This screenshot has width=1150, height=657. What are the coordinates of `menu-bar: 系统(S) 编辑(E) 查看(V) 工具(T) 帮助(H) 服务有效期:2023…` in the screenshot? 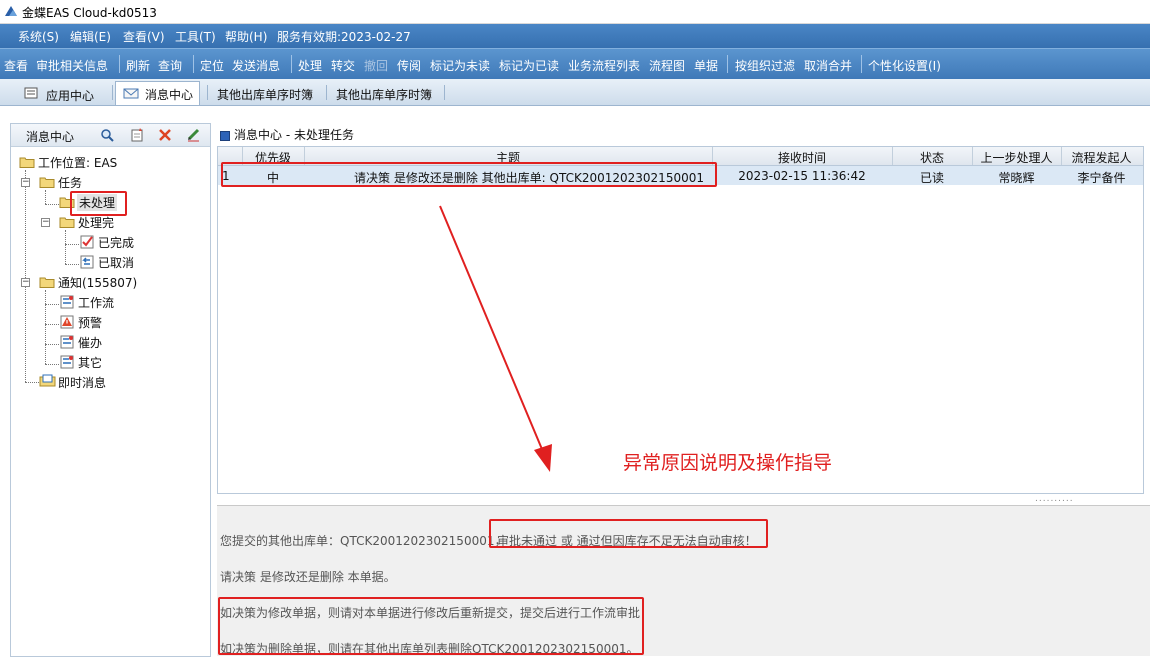 It's located at (575, 36).